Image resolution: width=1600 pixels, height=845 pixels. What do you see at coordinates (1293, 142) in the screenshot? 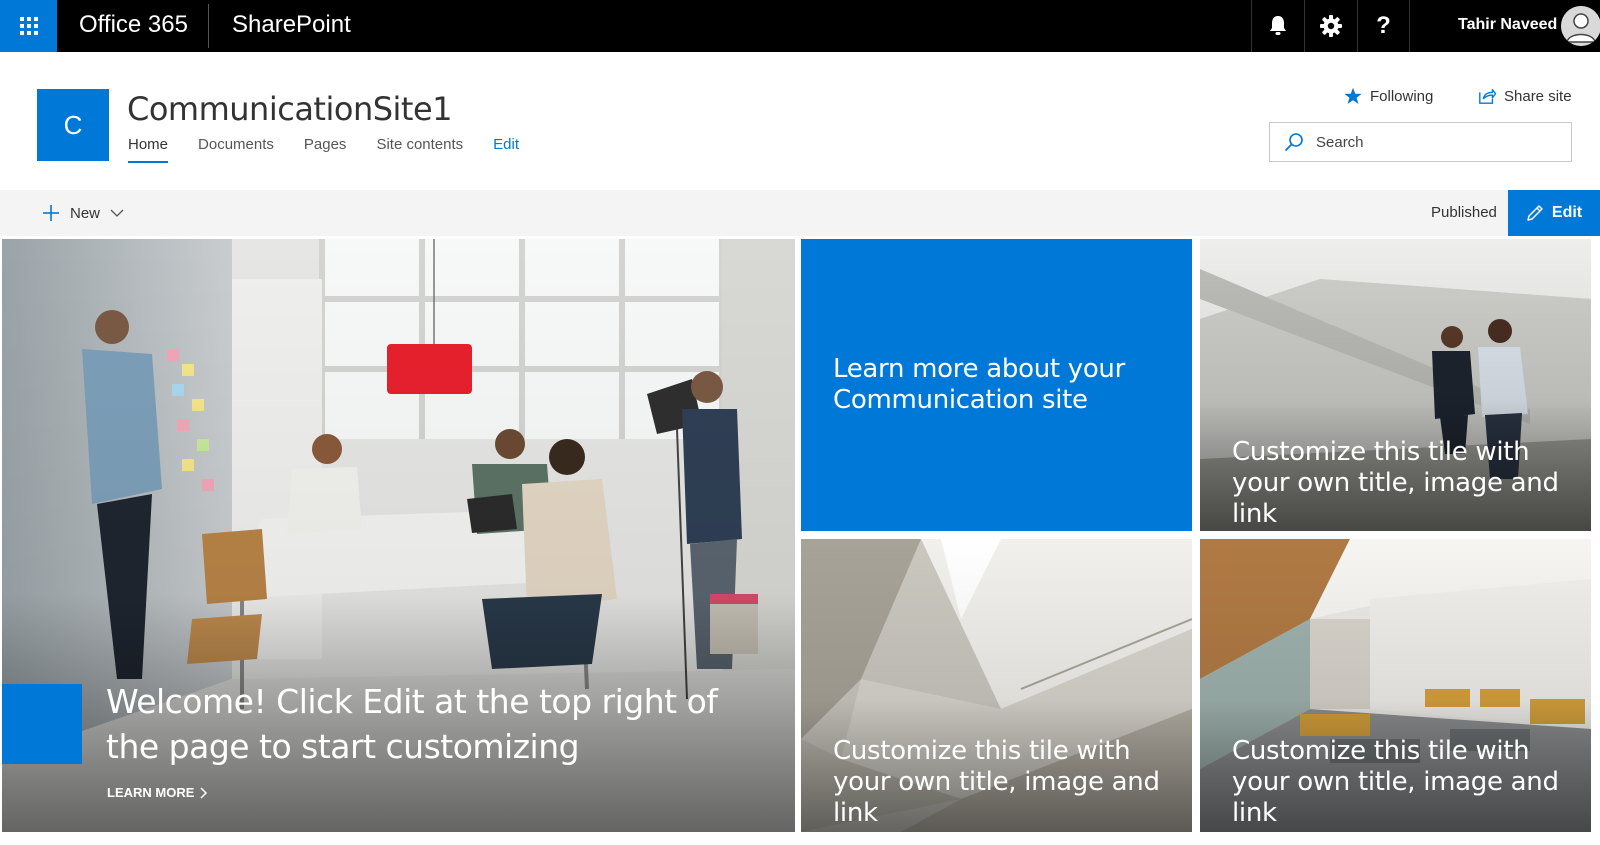
I see `search-icon` at bounding box center [1293, 142].